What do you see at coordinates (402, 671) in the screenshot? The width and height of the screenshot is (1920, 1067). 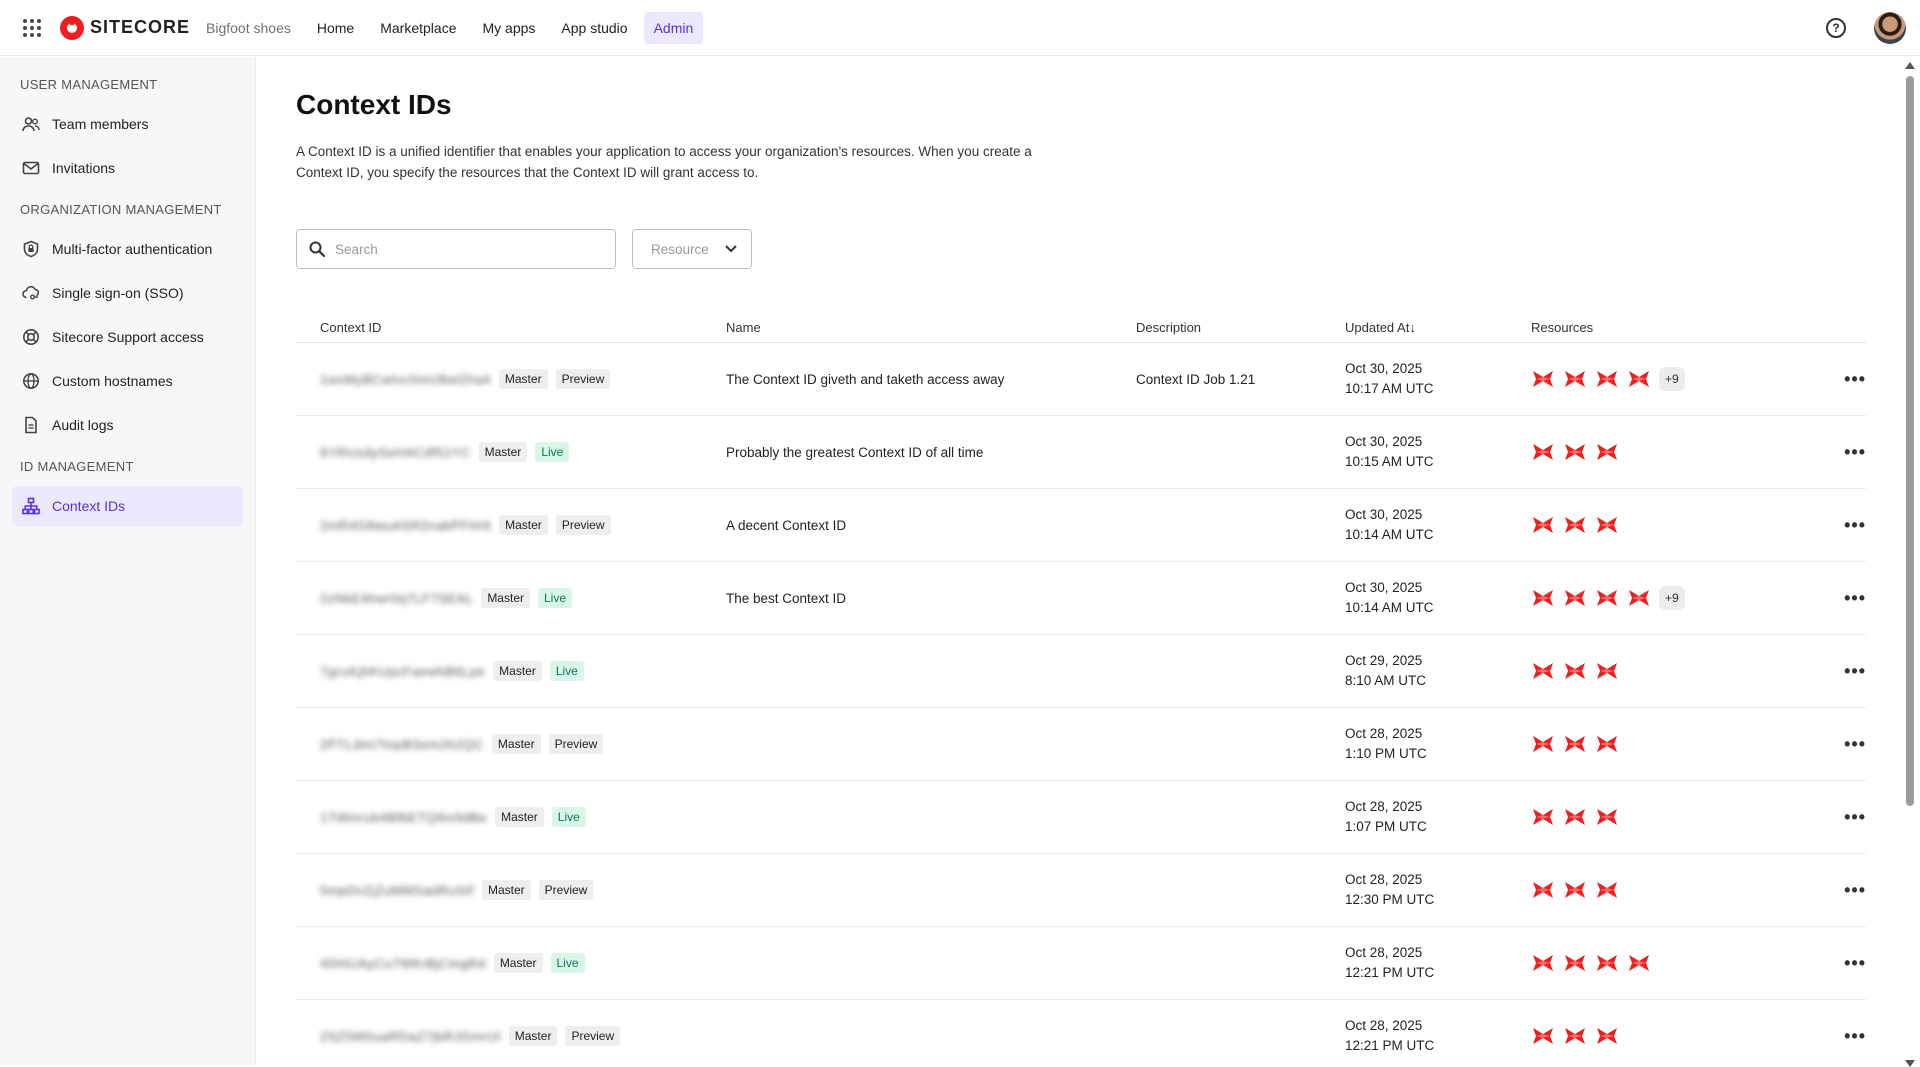 I see `context-id-value: 7gcxKjhKUpcFaewhB6Lpe` at bounding box center [402, 671].